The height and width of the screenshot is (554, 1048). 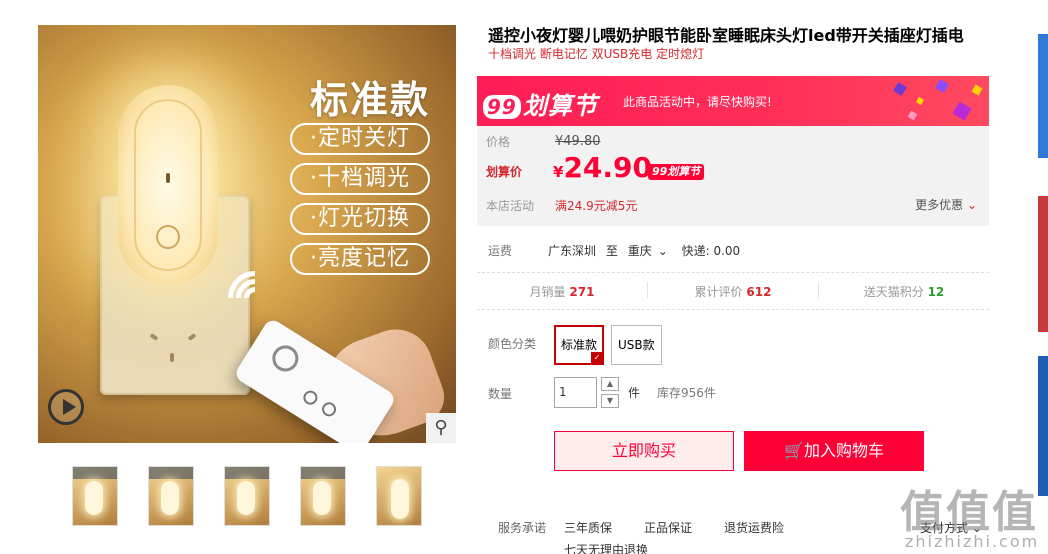 I want to click on total-reviews: 累计评价 612, so click(x=733, y=291).